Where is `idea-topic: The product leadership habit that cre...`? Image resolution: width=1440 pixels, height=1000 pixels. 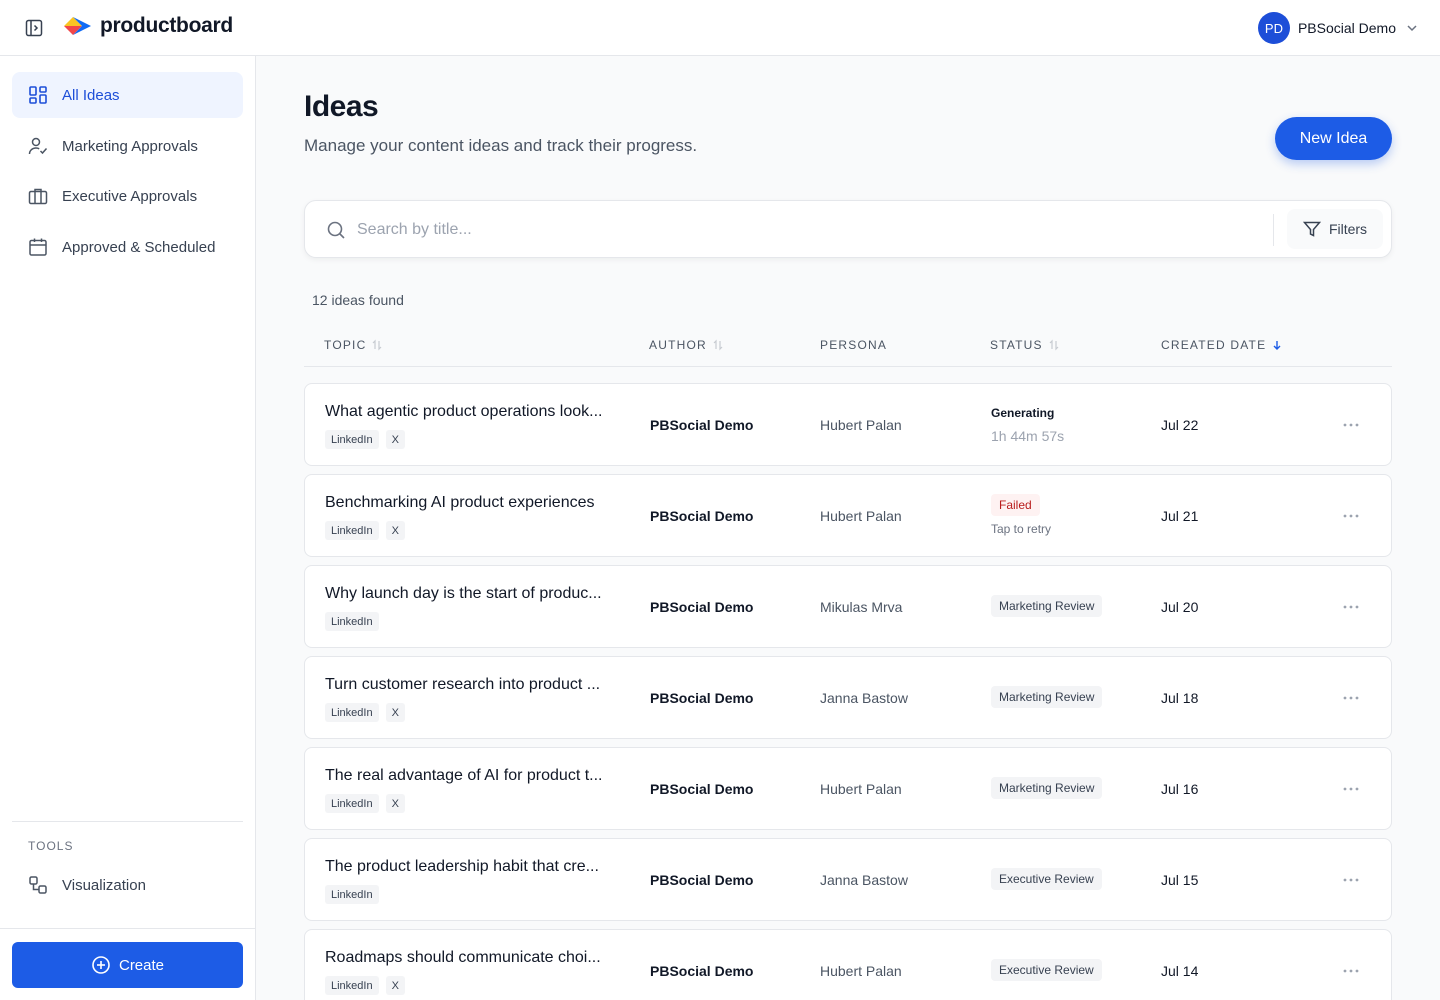 idea-topic: The product leadership habit that cre... is located at coordinates (475, 867).